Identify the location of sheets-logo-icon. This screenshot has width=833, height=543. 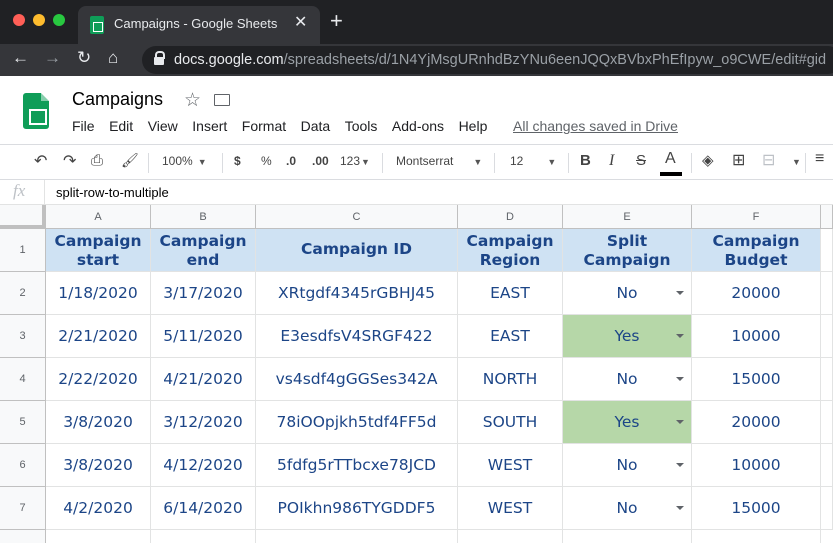
(36, 111).